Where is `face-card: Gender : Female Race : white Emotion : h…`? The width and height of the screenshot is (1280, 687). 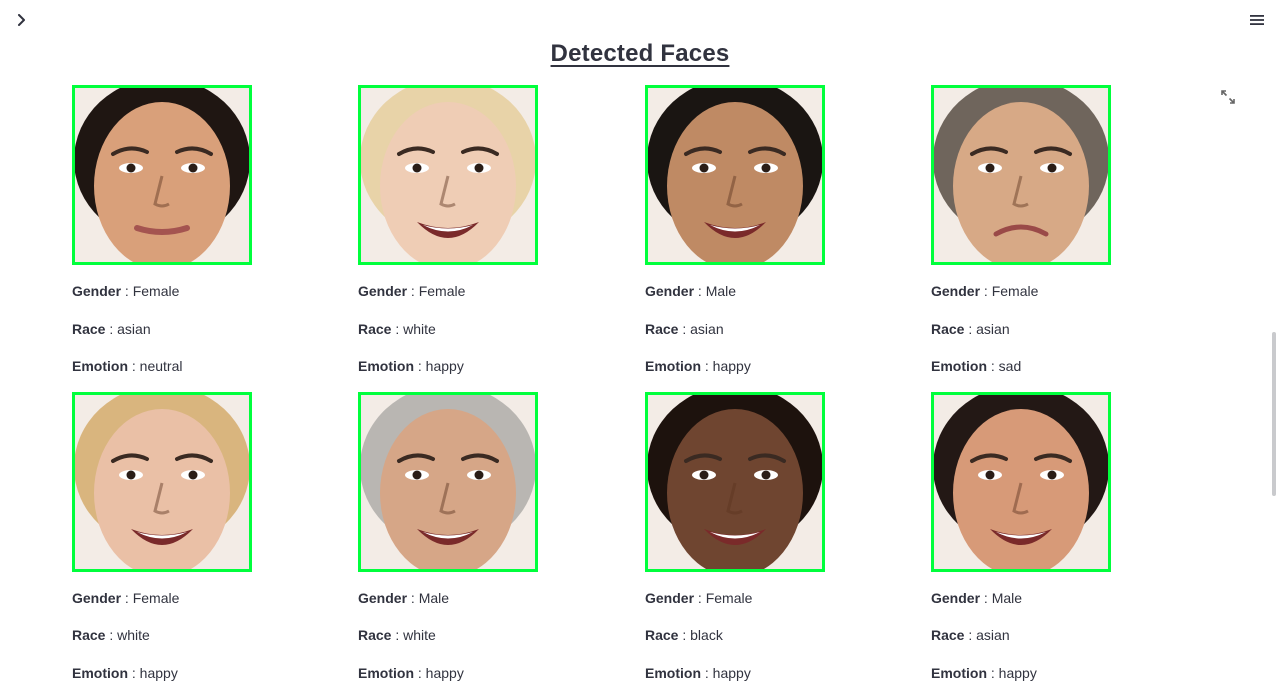
face-card: Gender : Female Race : white Emotion : h… is located at coordinates (458, 229).